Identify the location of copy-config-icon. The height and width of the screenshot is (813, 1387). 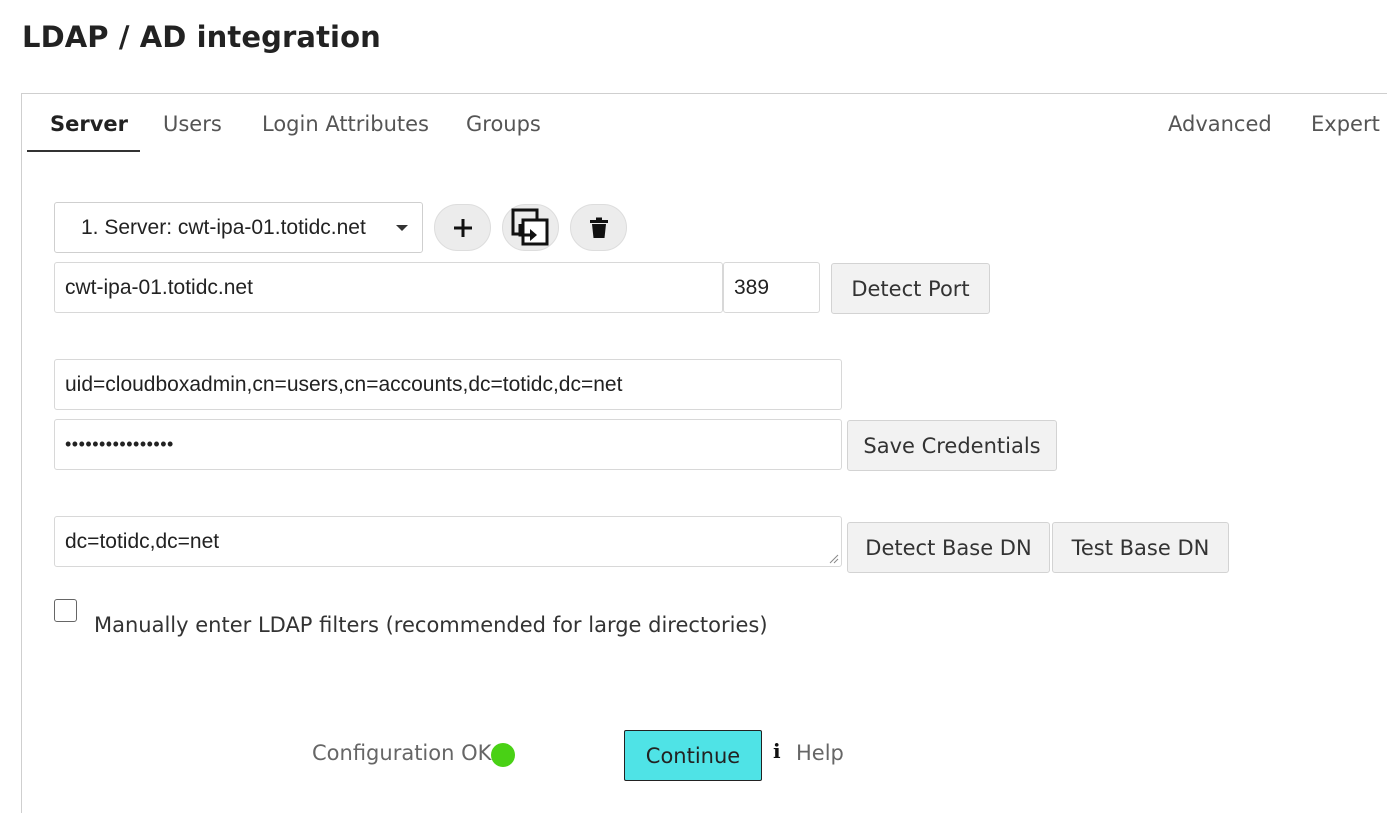
(529, 226).